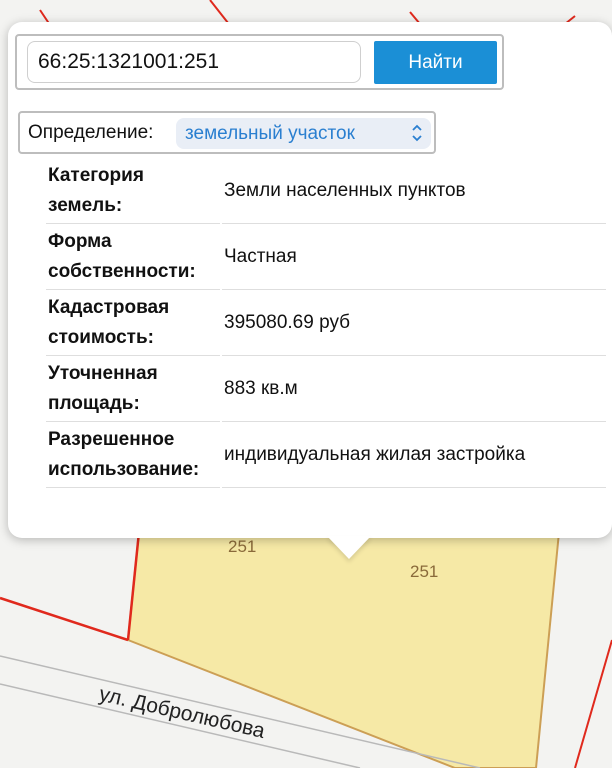 This screenshot has height=768, width=612. Describe the element at coordinates (417, 133) in the screenshot. I see `chevron-updown-icon` at that location.